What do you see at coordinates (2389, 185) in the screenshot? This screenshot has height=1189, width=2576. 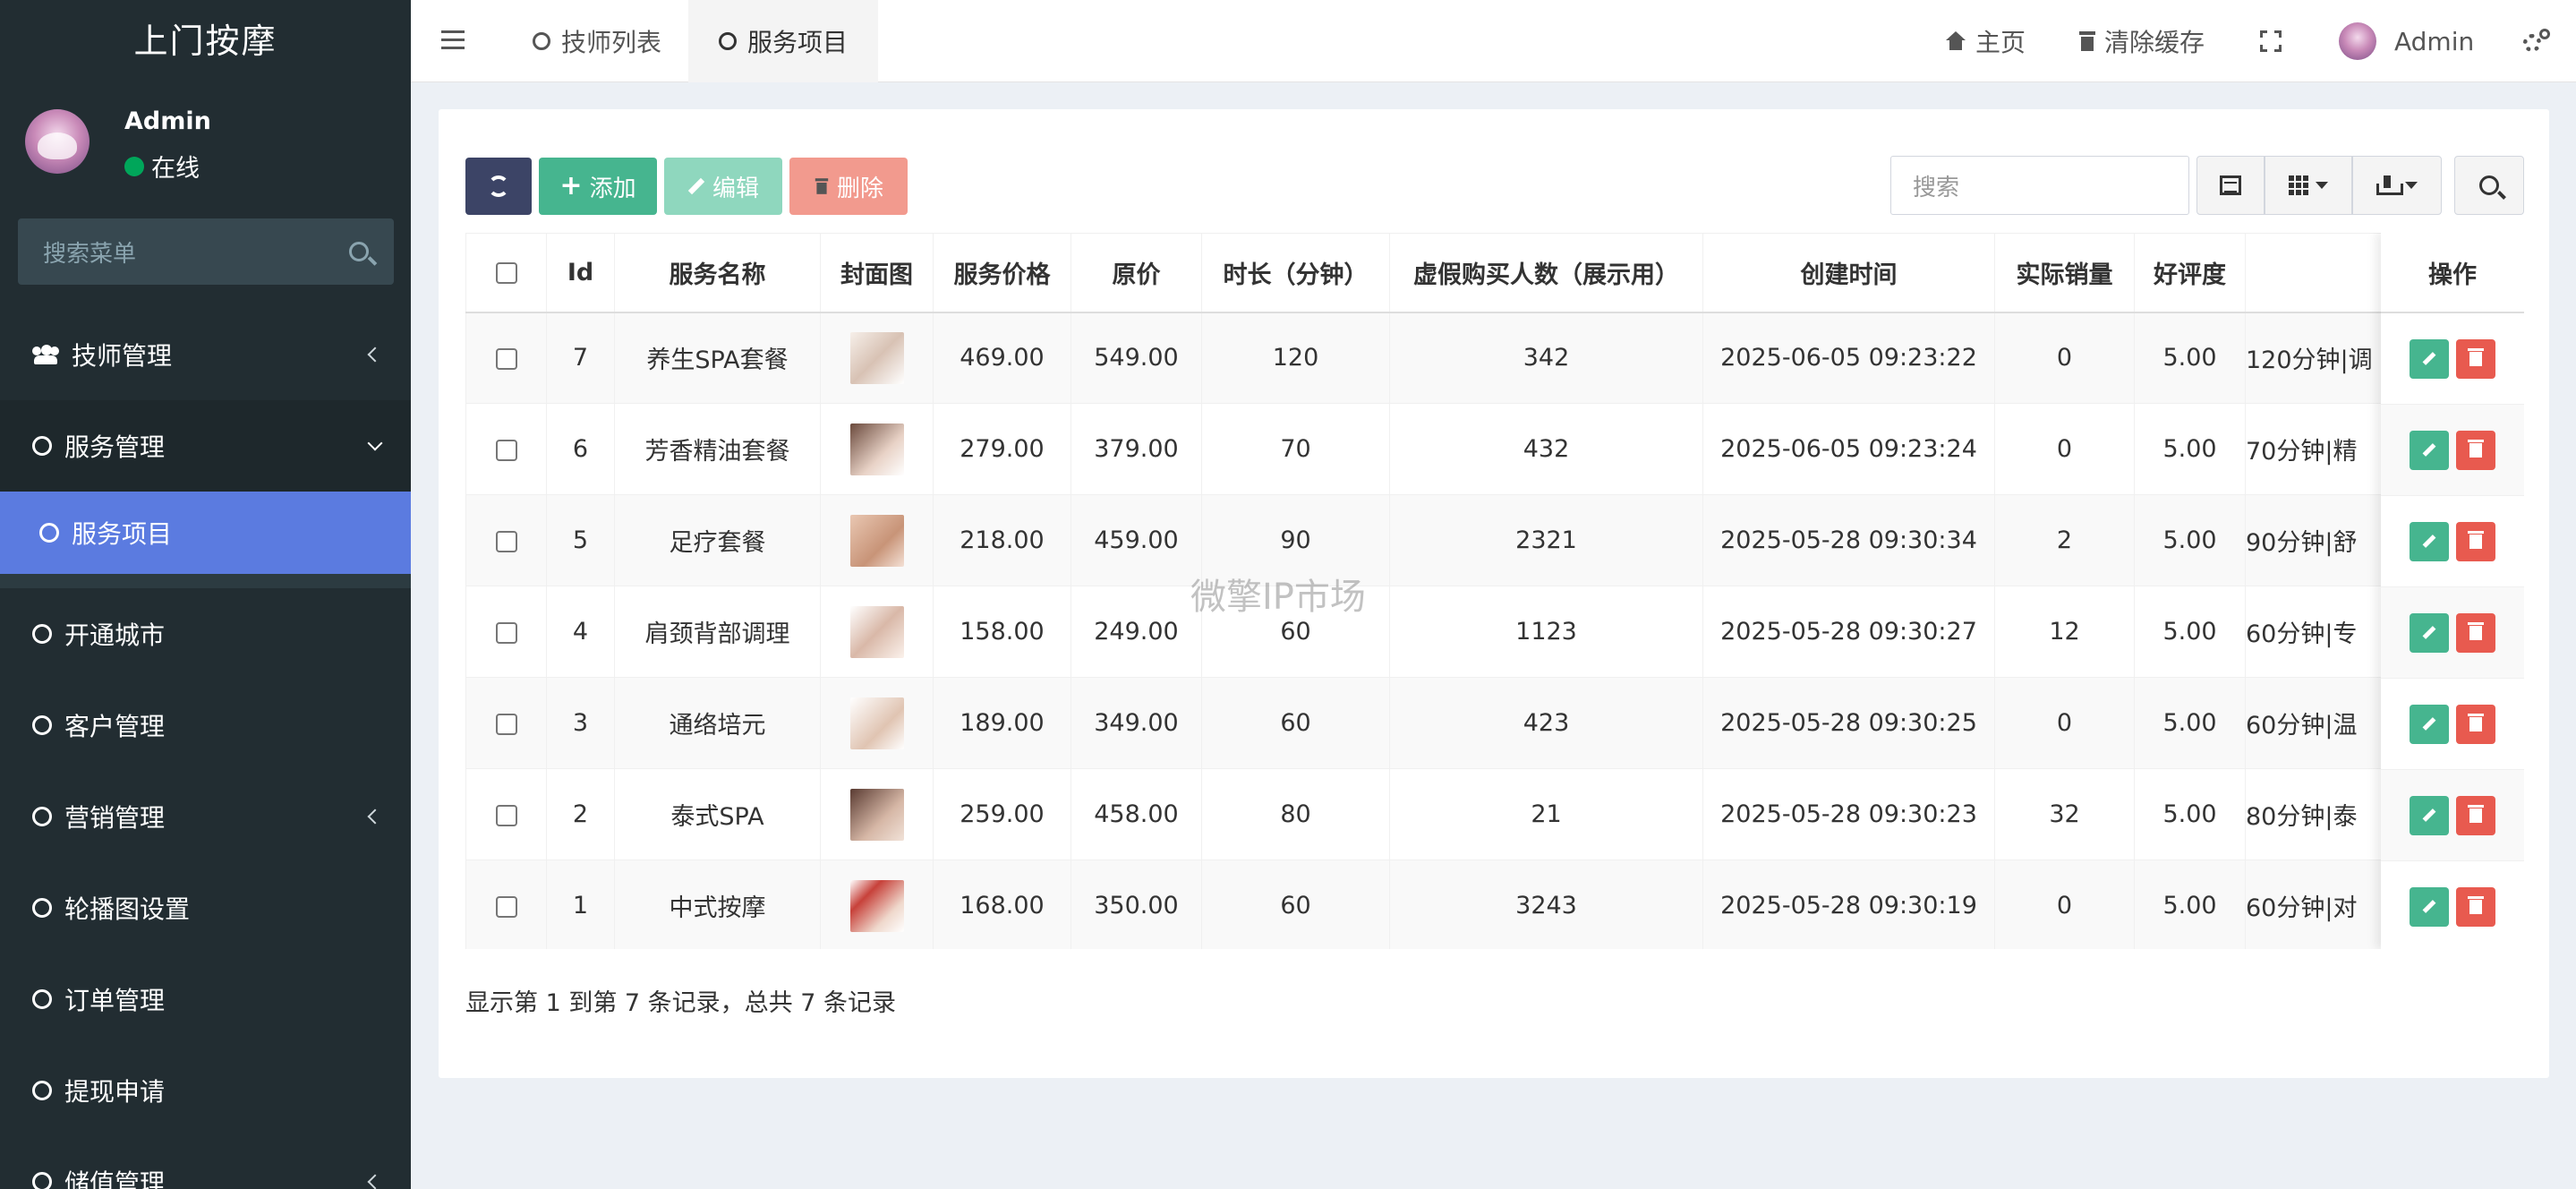 I see `export-icon` at bounding box center [2389, 185].